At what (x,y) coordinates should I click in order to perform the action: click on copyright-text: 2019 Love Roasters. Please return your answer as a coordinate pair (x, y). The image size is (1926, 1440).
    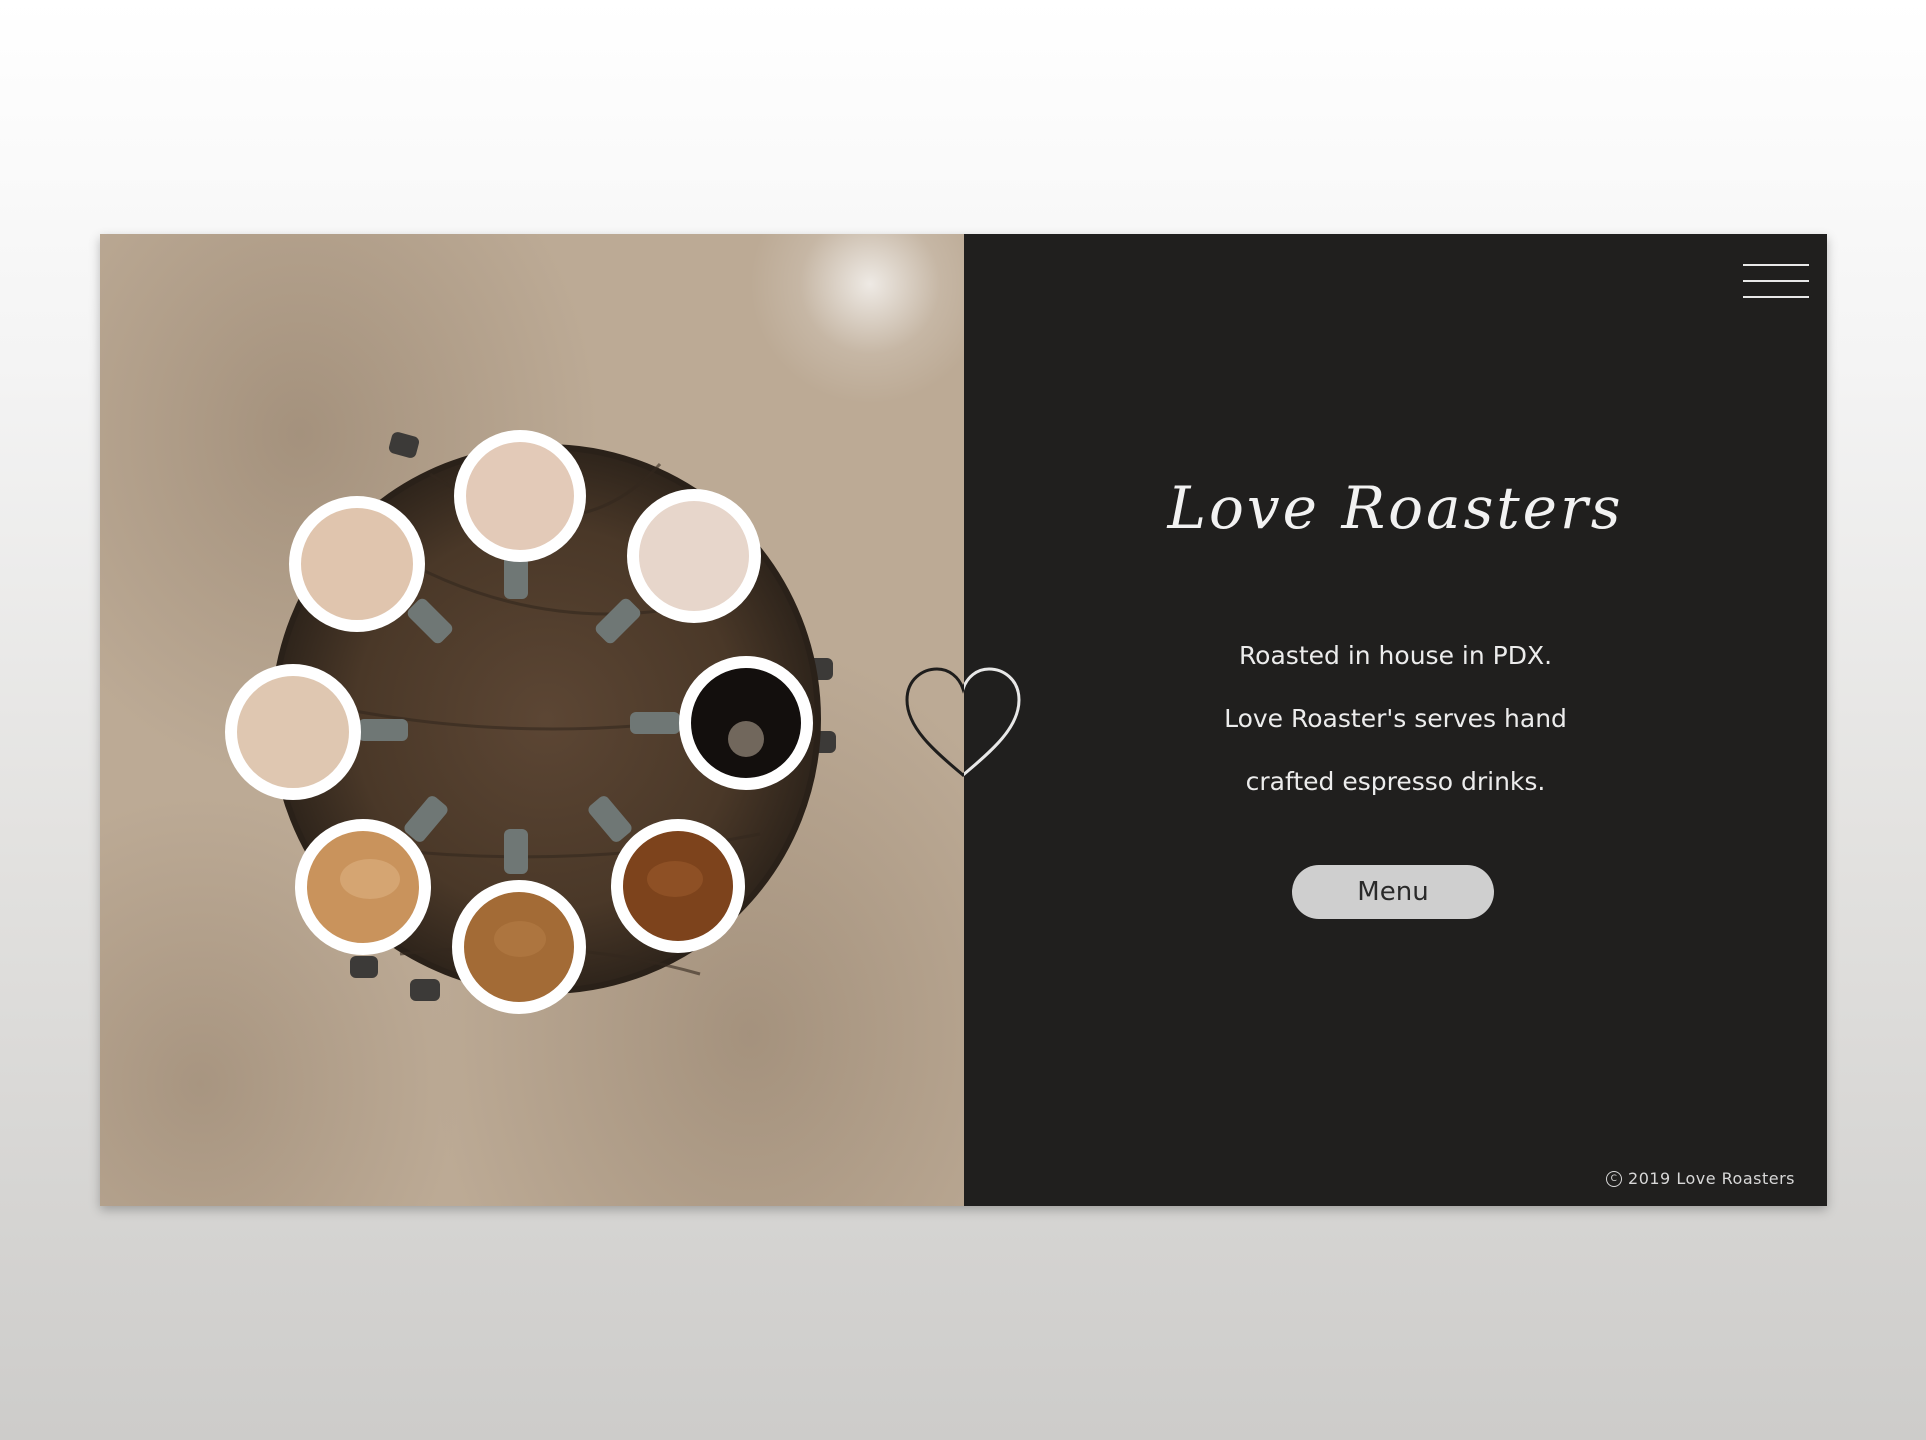
    Looking at the image, I should click on (1711, 1178).